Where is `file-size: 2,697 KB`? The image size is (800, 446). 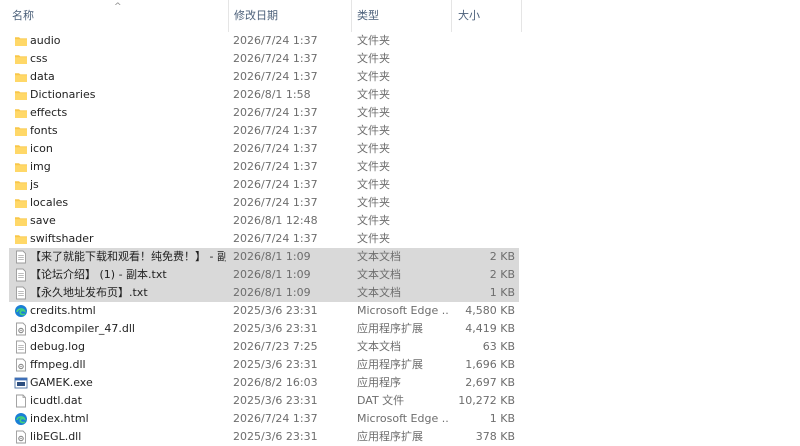
file-size: 2,697 KB is located at coordinates (490, 382).